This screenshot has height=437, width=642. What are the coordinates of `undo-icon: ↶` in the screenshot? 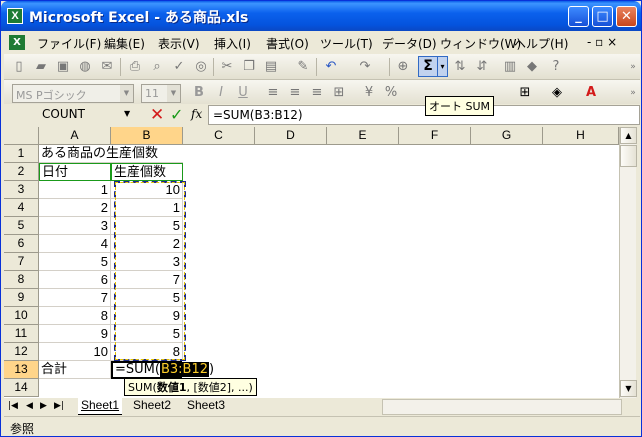 It's located at (331, 67).